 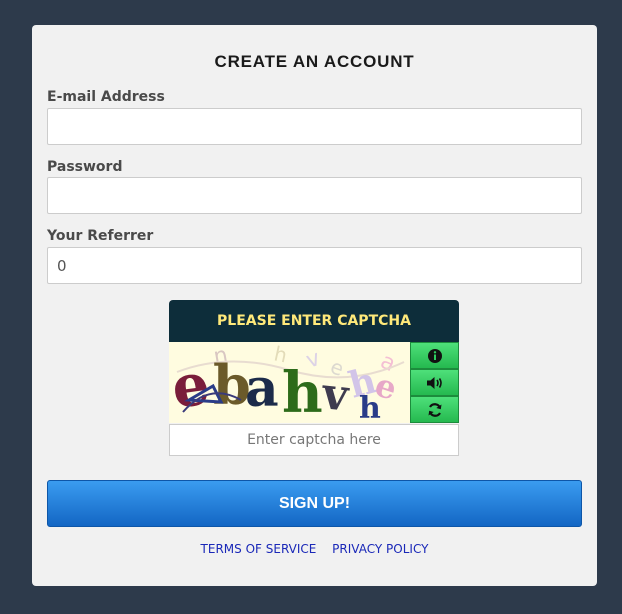 What do you see at coordinates (314, 265) in the screenshot?
I see `referrer-field` at bounding box center [314, 265].